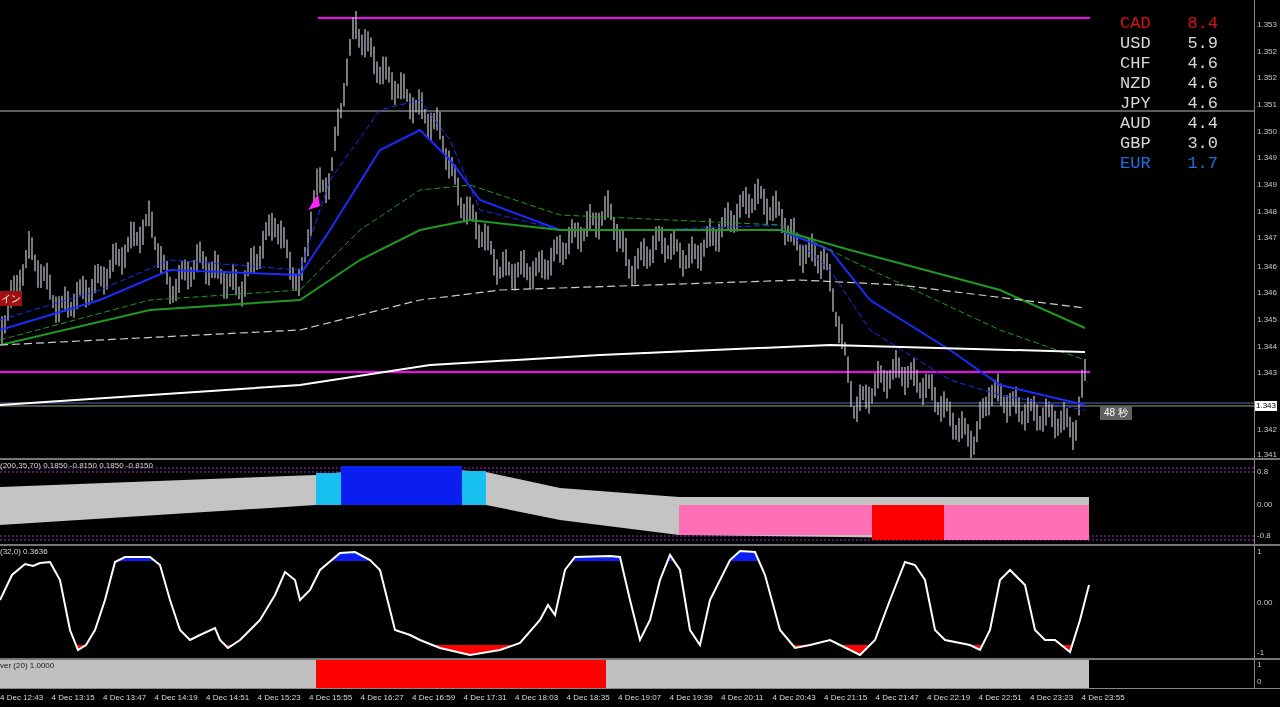 This screenshot has width=1280, height=707. I want to click on time-label: 4 Dec 20:43, so click(794, 698).